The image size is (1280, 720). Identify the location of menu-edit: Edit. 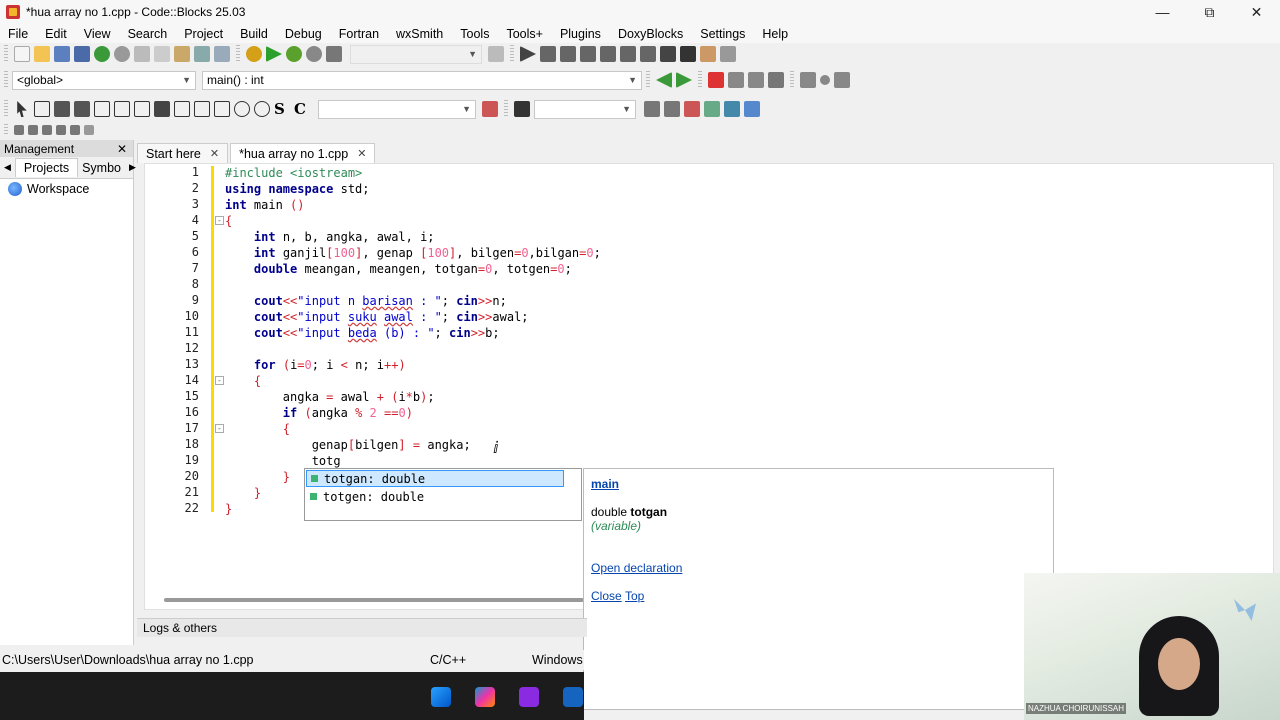
(56, 34).